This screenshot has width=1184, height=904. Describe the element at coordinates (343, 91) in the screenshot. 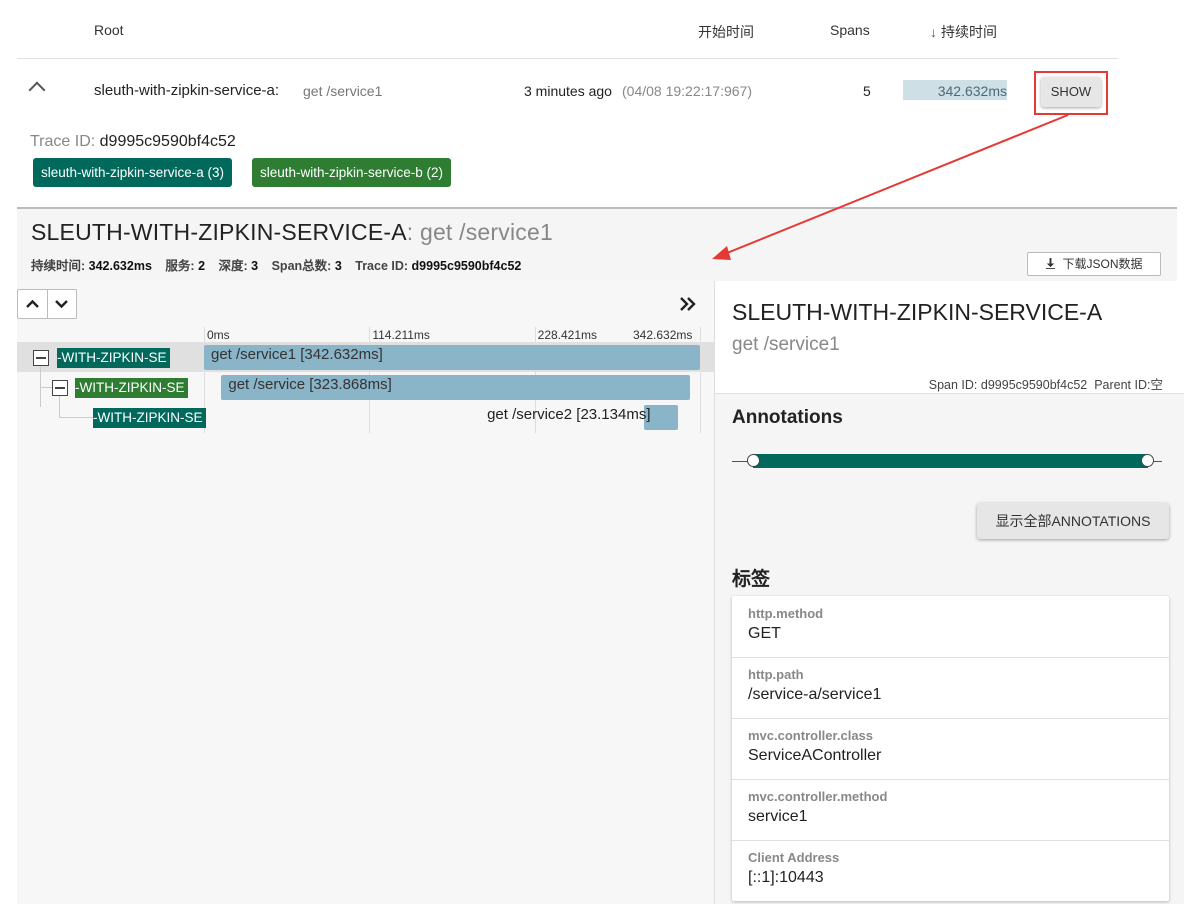

I see `trace-root-path: get /service1` at that location.